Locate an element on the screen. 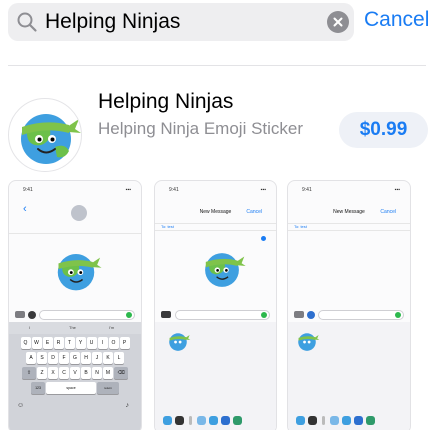 The image size is (434, 430). key: T is located at coordinates (69, 343).